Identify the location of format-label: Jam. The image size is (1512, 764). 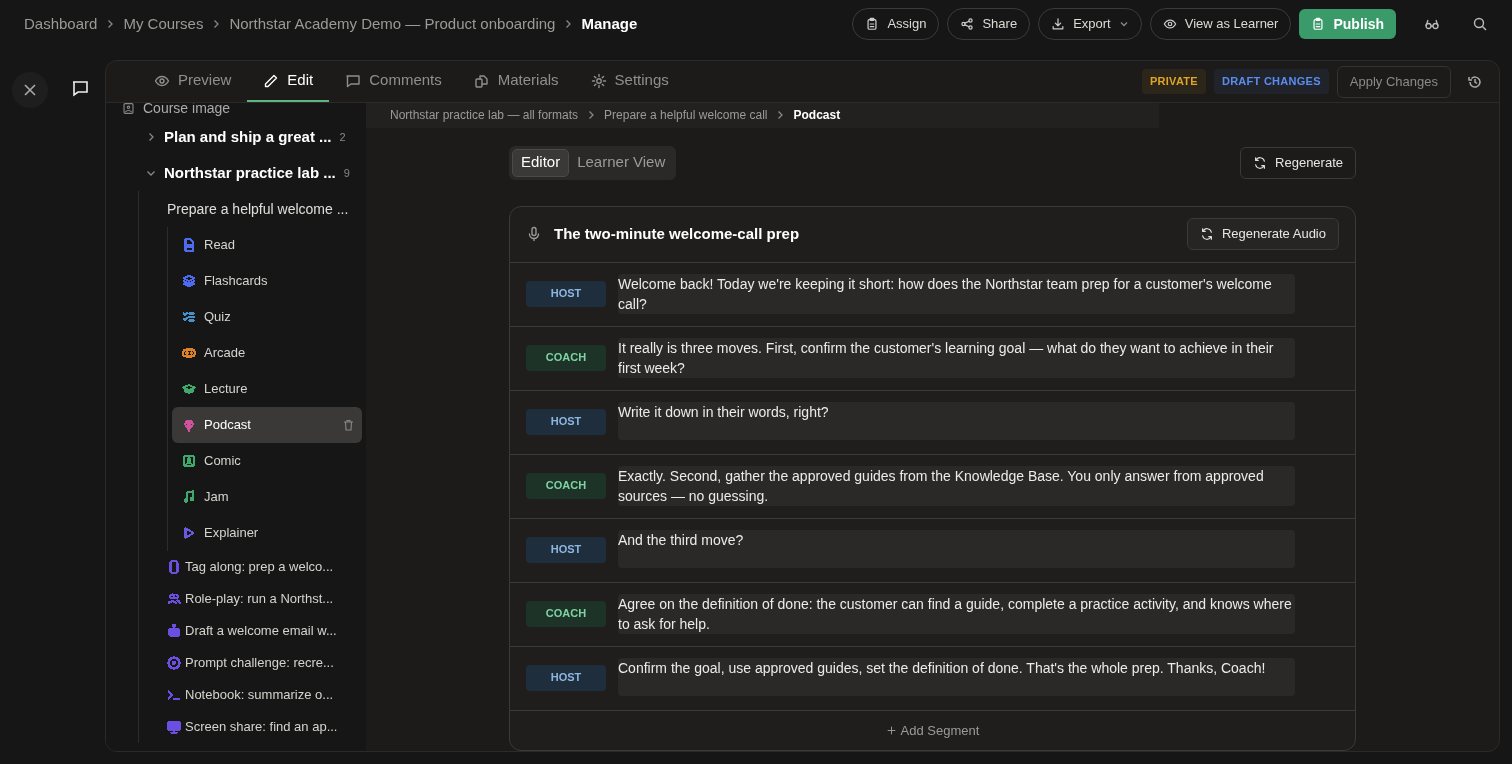
(217, 497).